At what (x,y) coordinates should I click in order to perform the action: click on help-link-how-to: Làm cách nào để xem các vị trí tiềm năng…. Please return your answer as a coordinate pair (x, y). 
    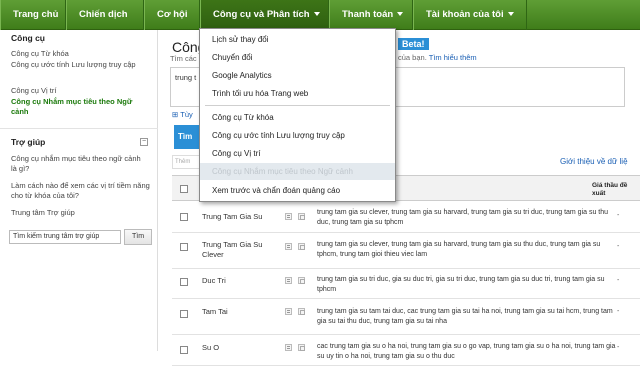
    Looking at the image, I should click on (81, 191).